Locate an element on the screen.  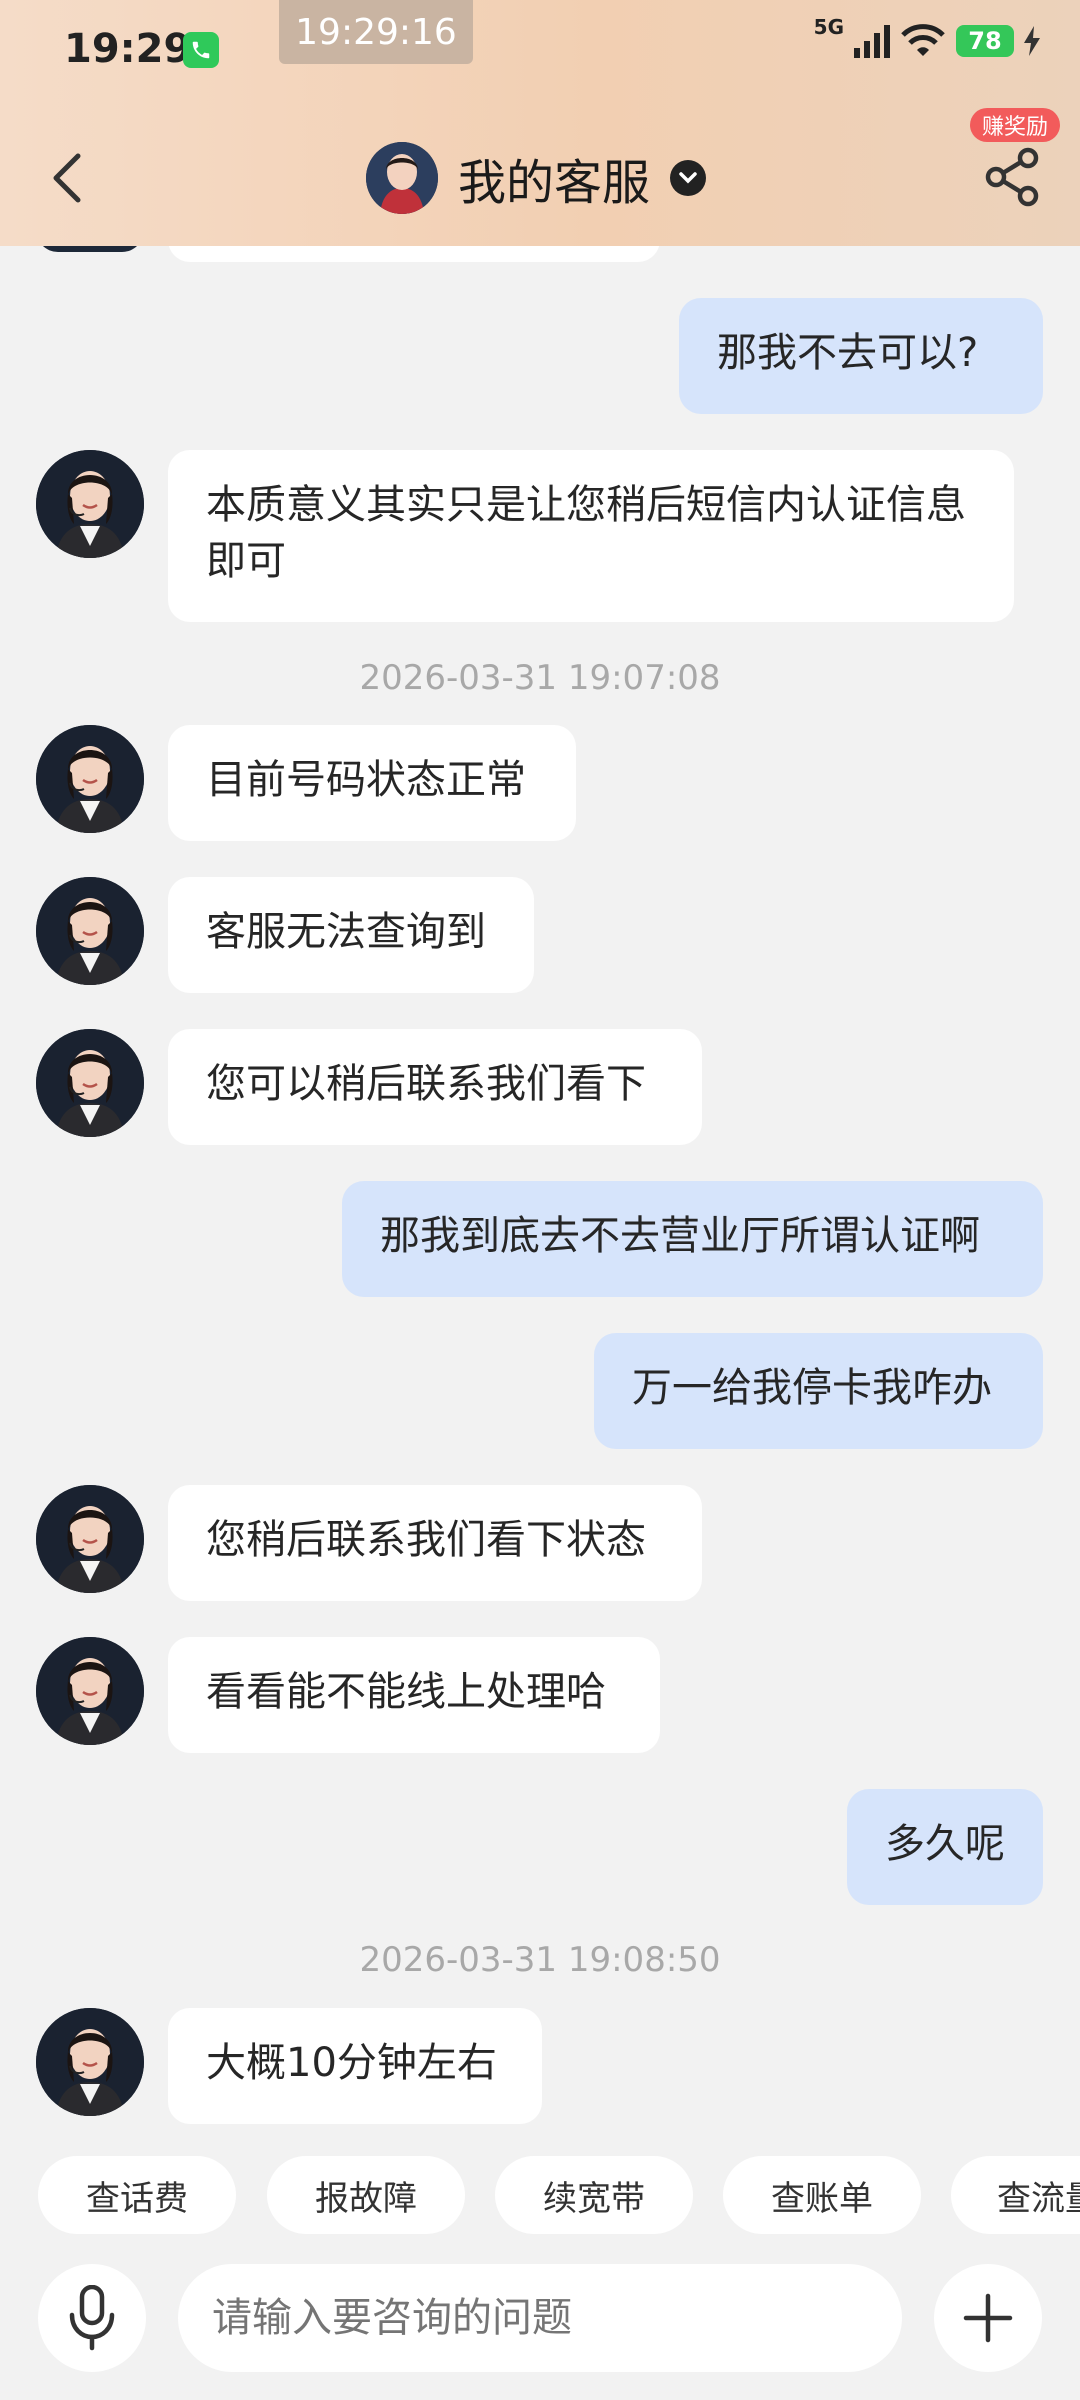
microphone-icon is located at coordinates (92, 2318).